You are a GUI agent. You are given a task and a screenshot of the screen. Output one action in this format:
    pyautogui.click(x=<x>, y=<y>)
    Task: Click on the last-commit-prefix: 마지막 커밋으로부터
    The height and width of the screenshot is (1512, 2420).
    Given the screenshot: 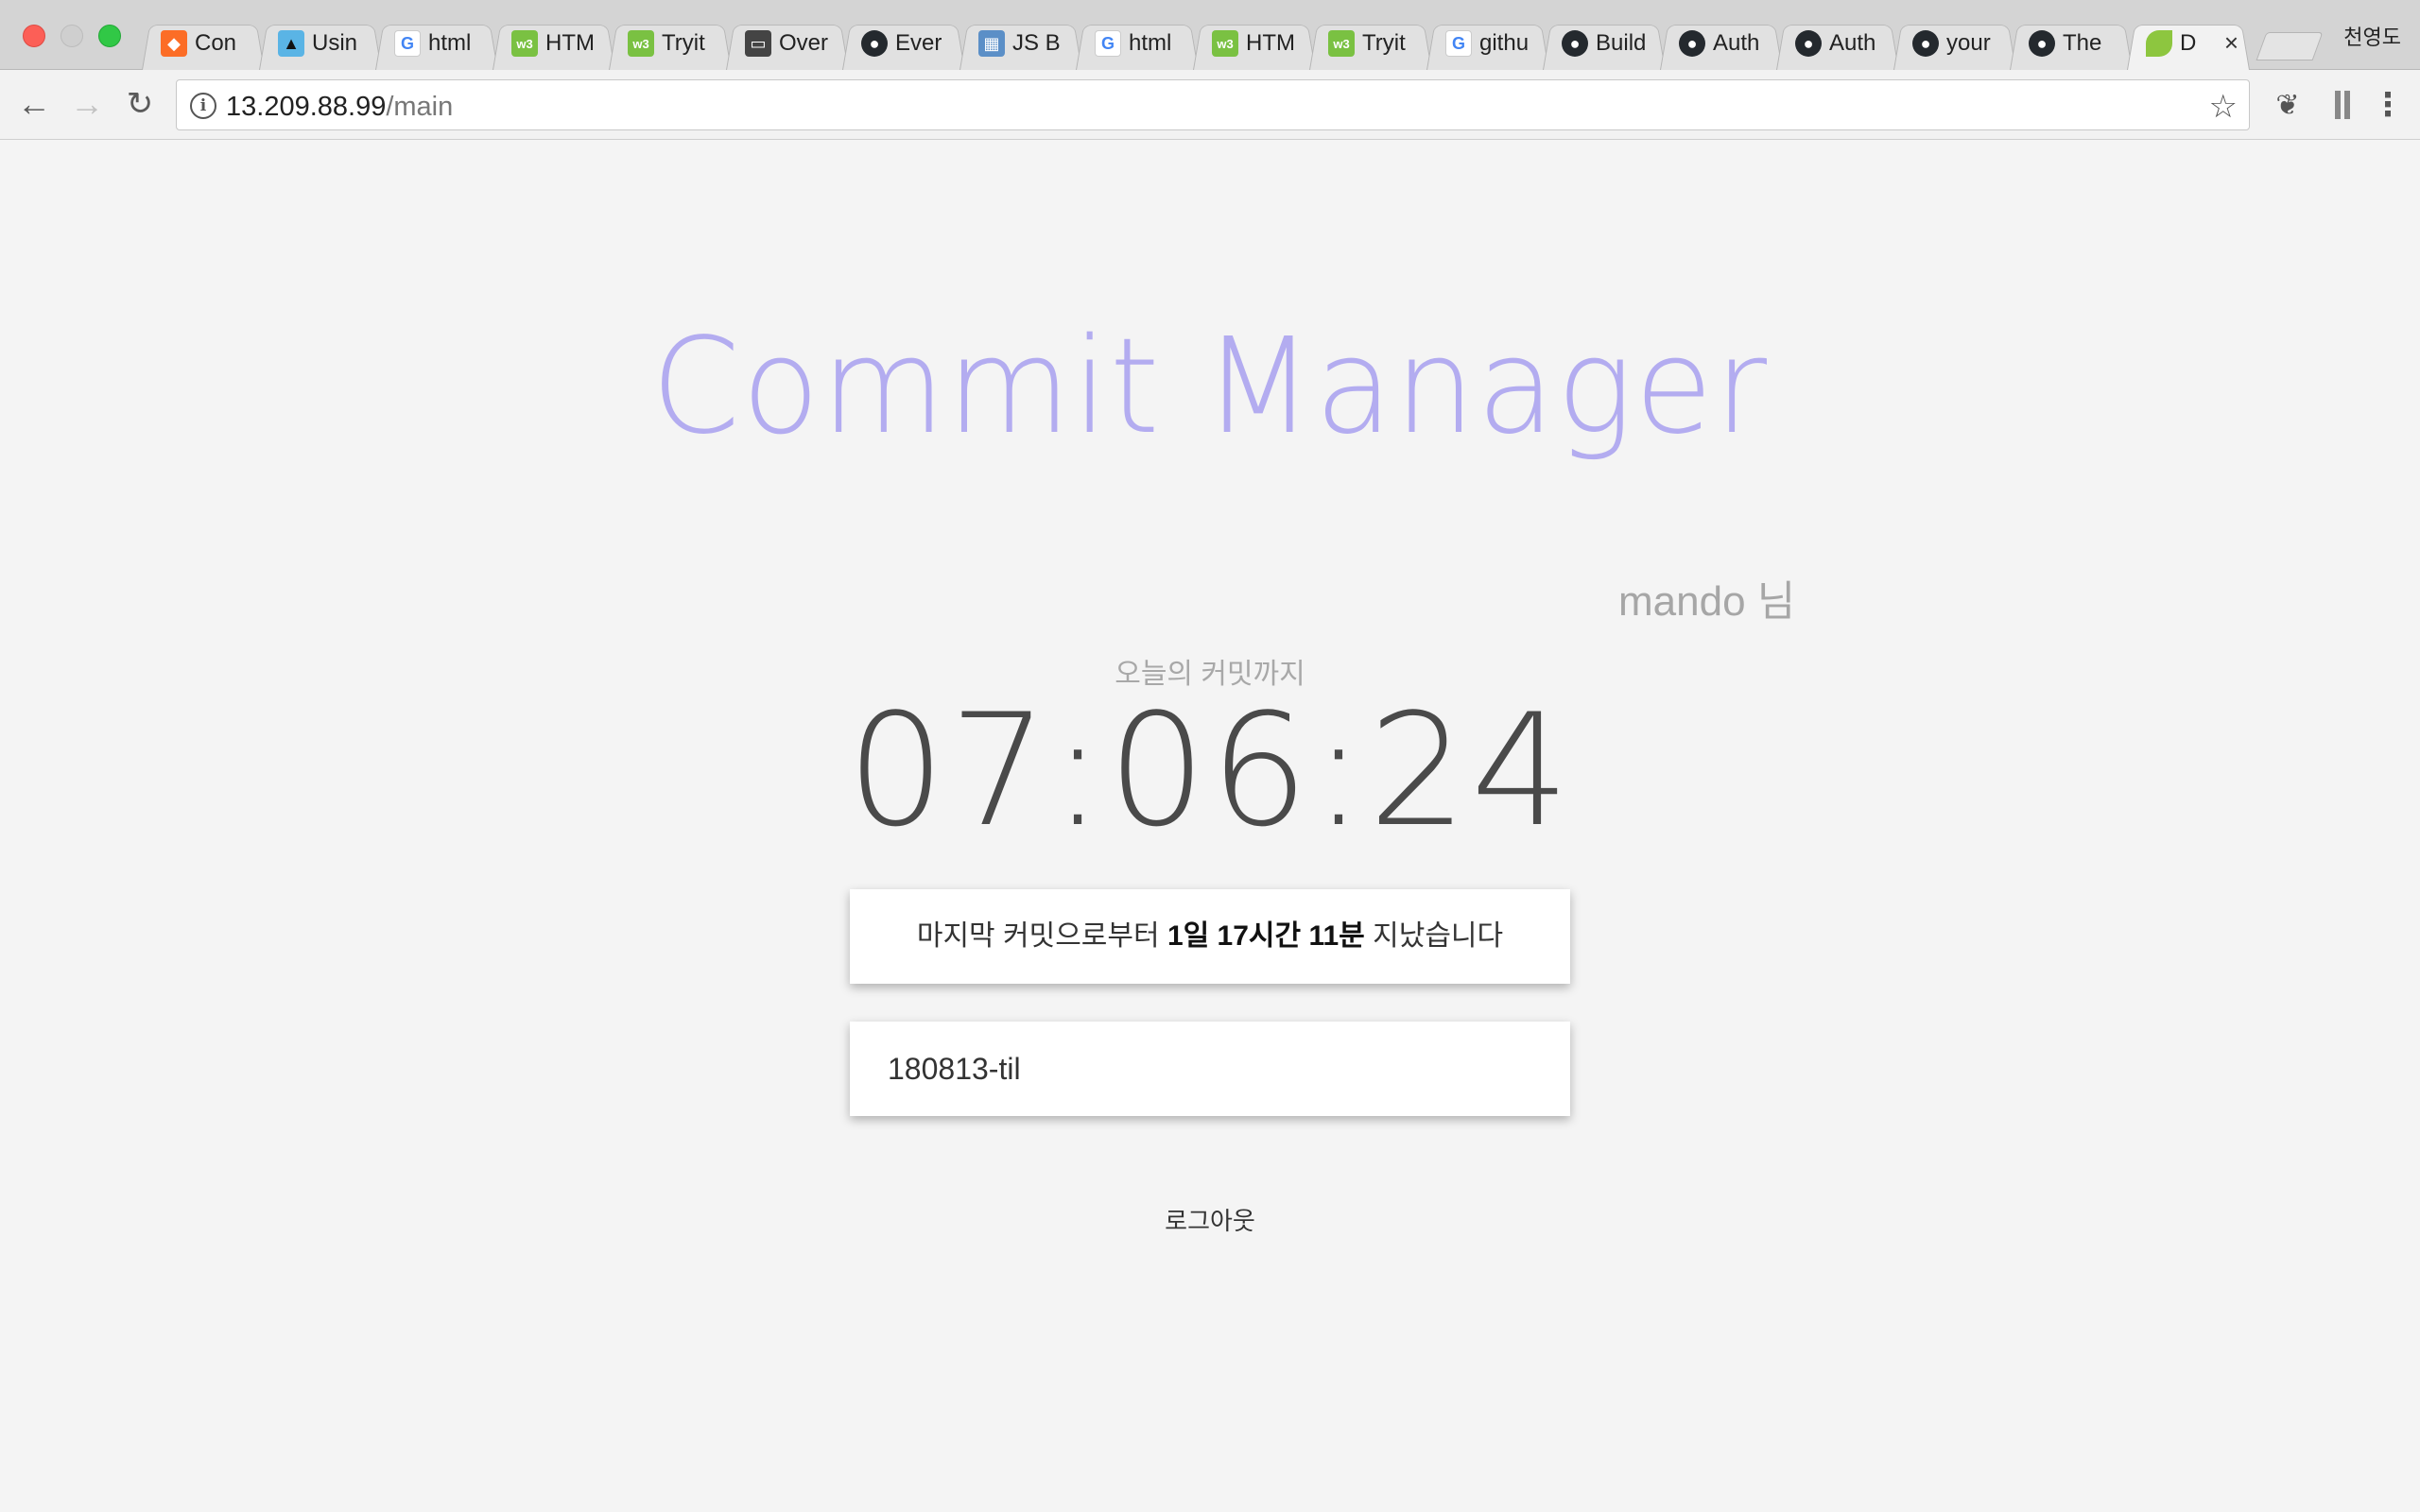 What is the action you would take?
    pyautogui.click(x=1041, y=936)
    